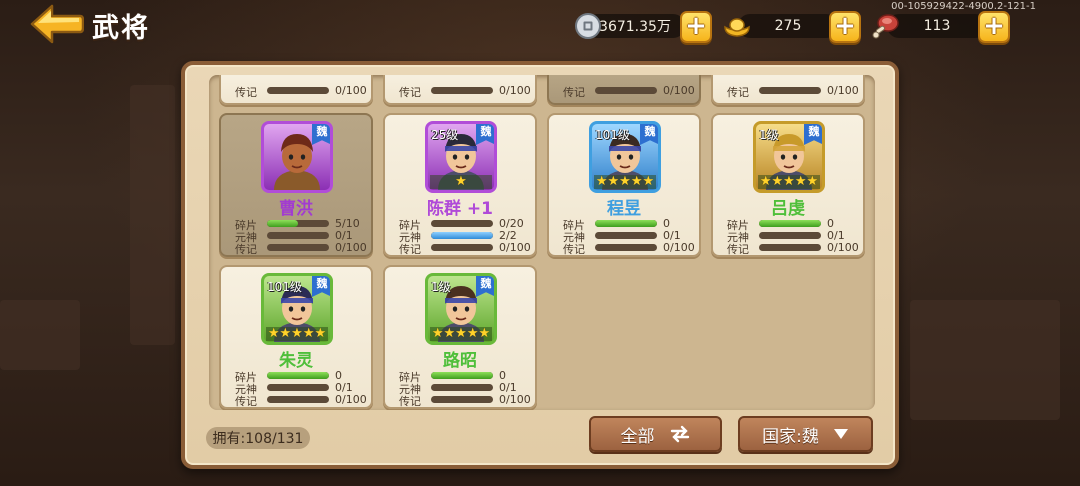  Describe the element at coordinates (445, 135) in the screenshot. I see `hero-level: 25级` at that location.